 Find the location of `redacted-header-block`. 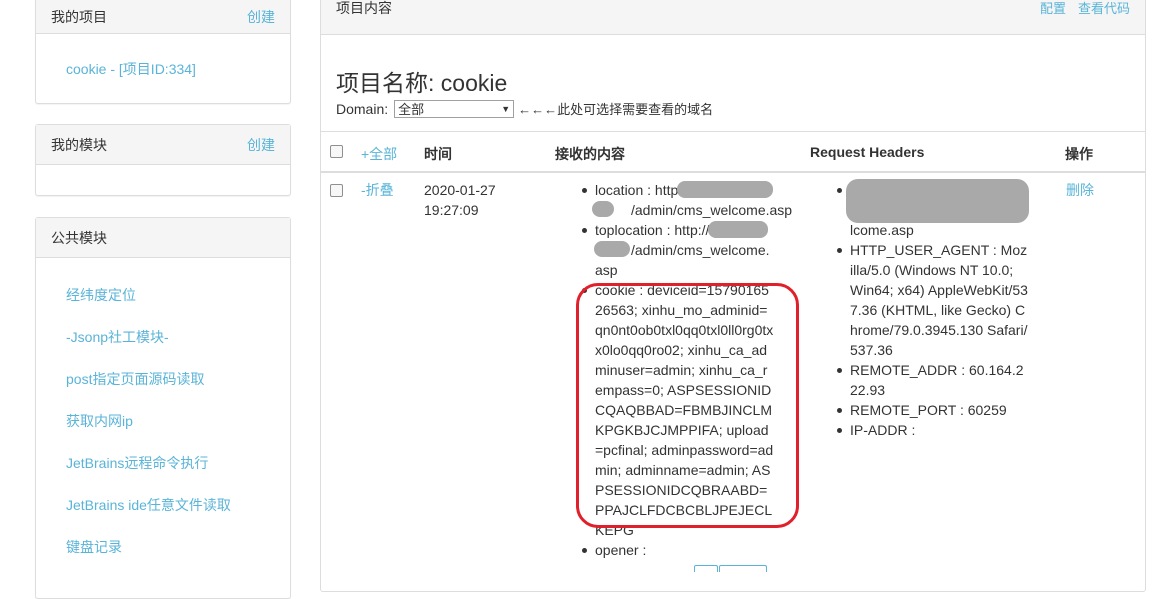

redacted-header-block is located at coordinates (937, 201).